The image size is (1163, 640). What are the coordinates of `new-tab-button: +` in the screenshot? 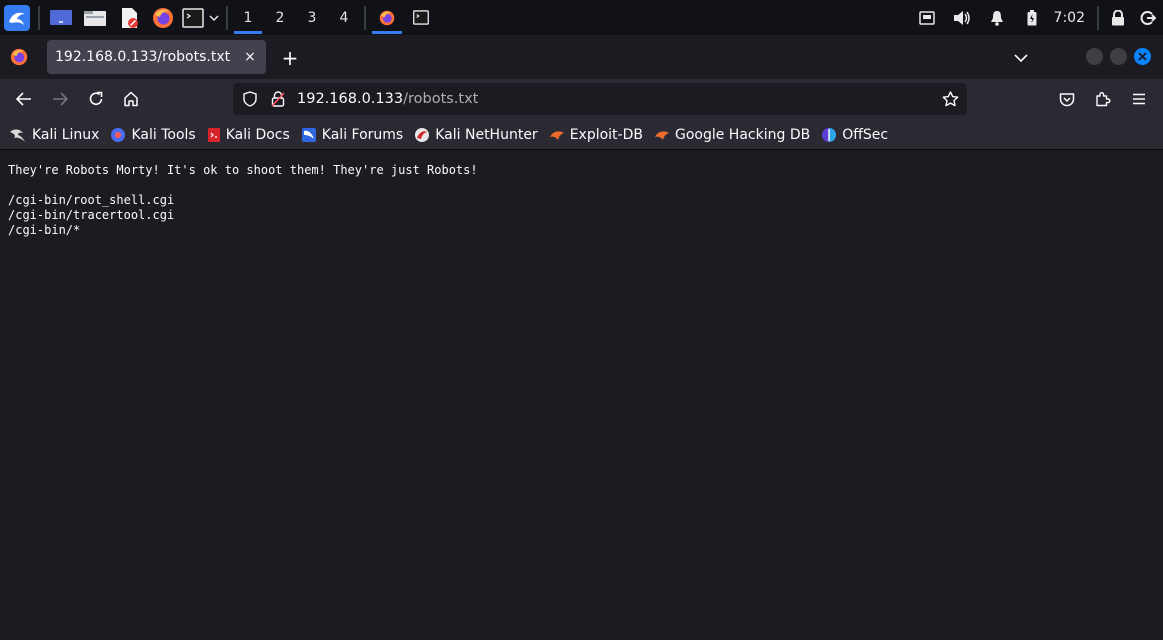 It's located at (290, 58).